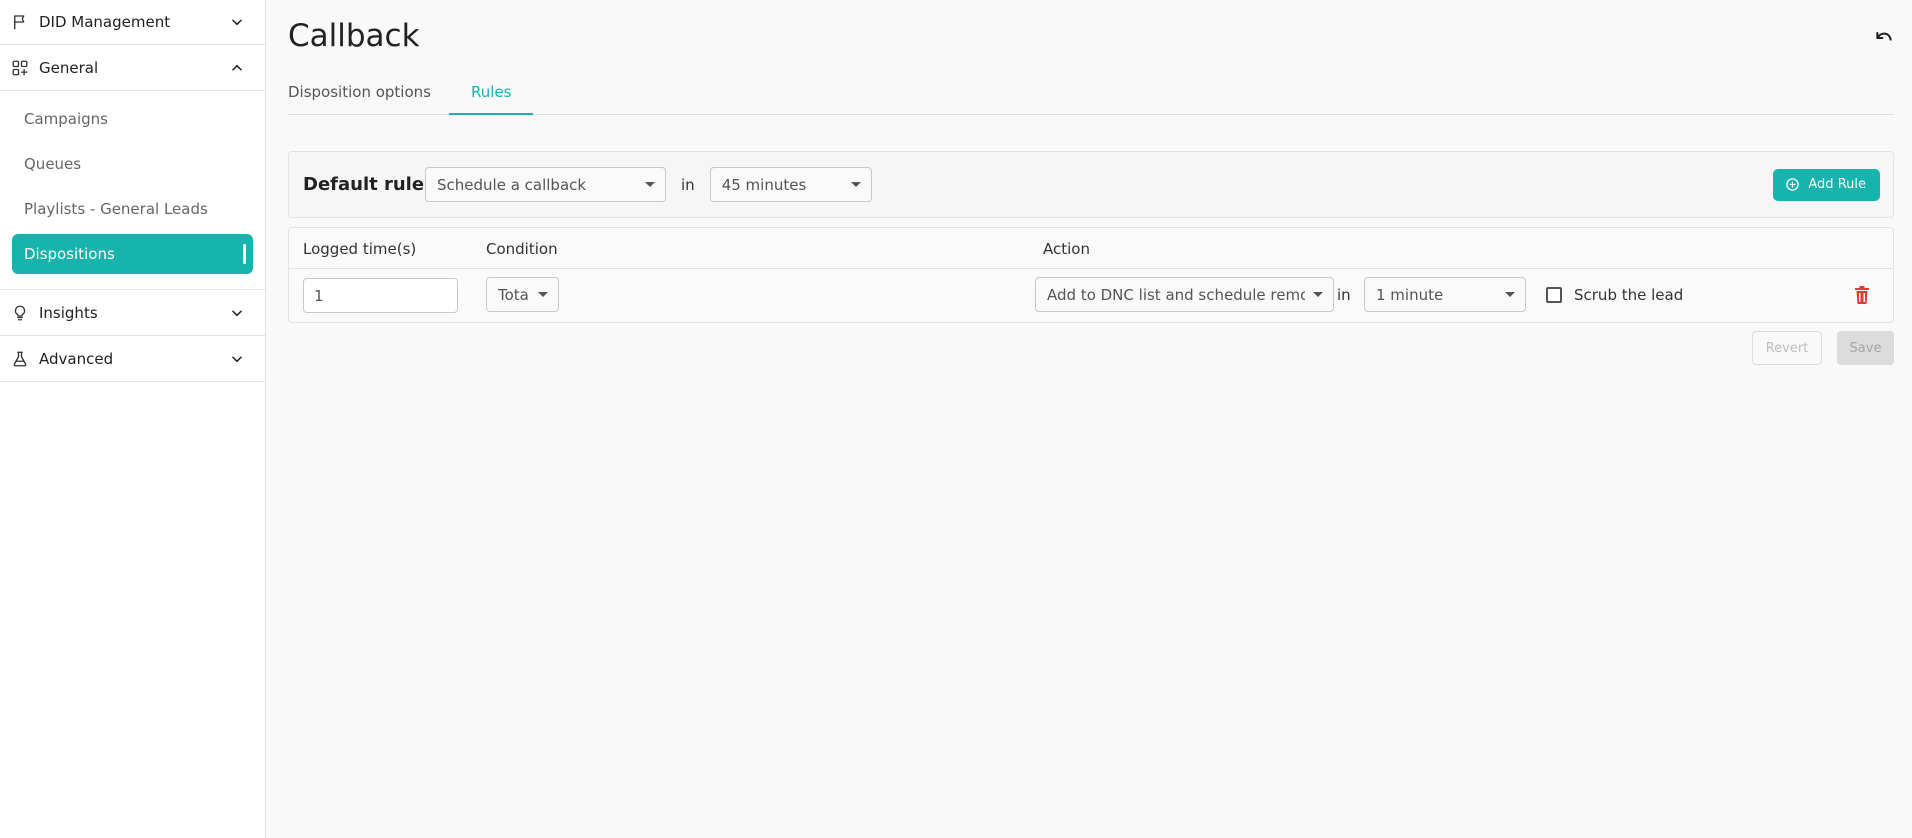 Image resolution: width=1912 pixels, height=838 pixels. What do you see at coordinates (1410, 294) in the screenshot?
I see `select-value: 1 minute` at bounding box center [1410, 294].